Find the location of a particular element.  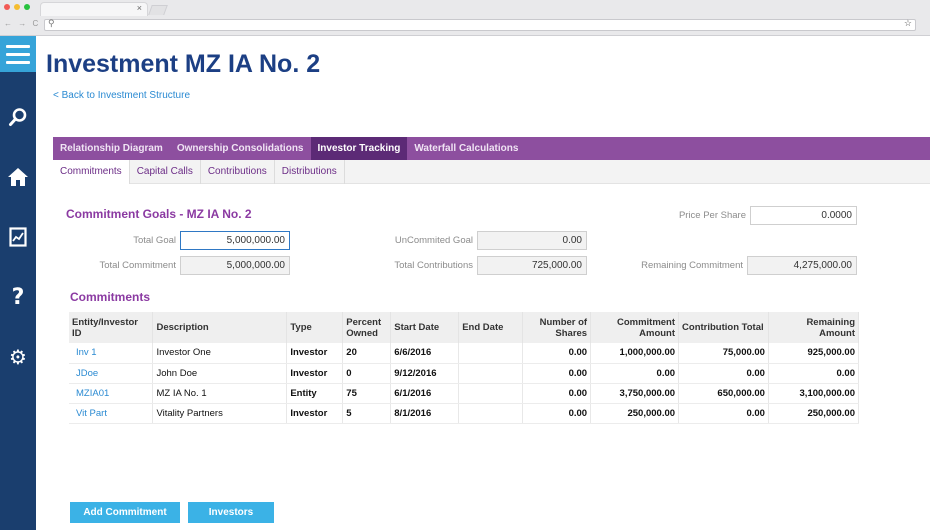

close-tab-icon: × is located at coordinates (139, 8).